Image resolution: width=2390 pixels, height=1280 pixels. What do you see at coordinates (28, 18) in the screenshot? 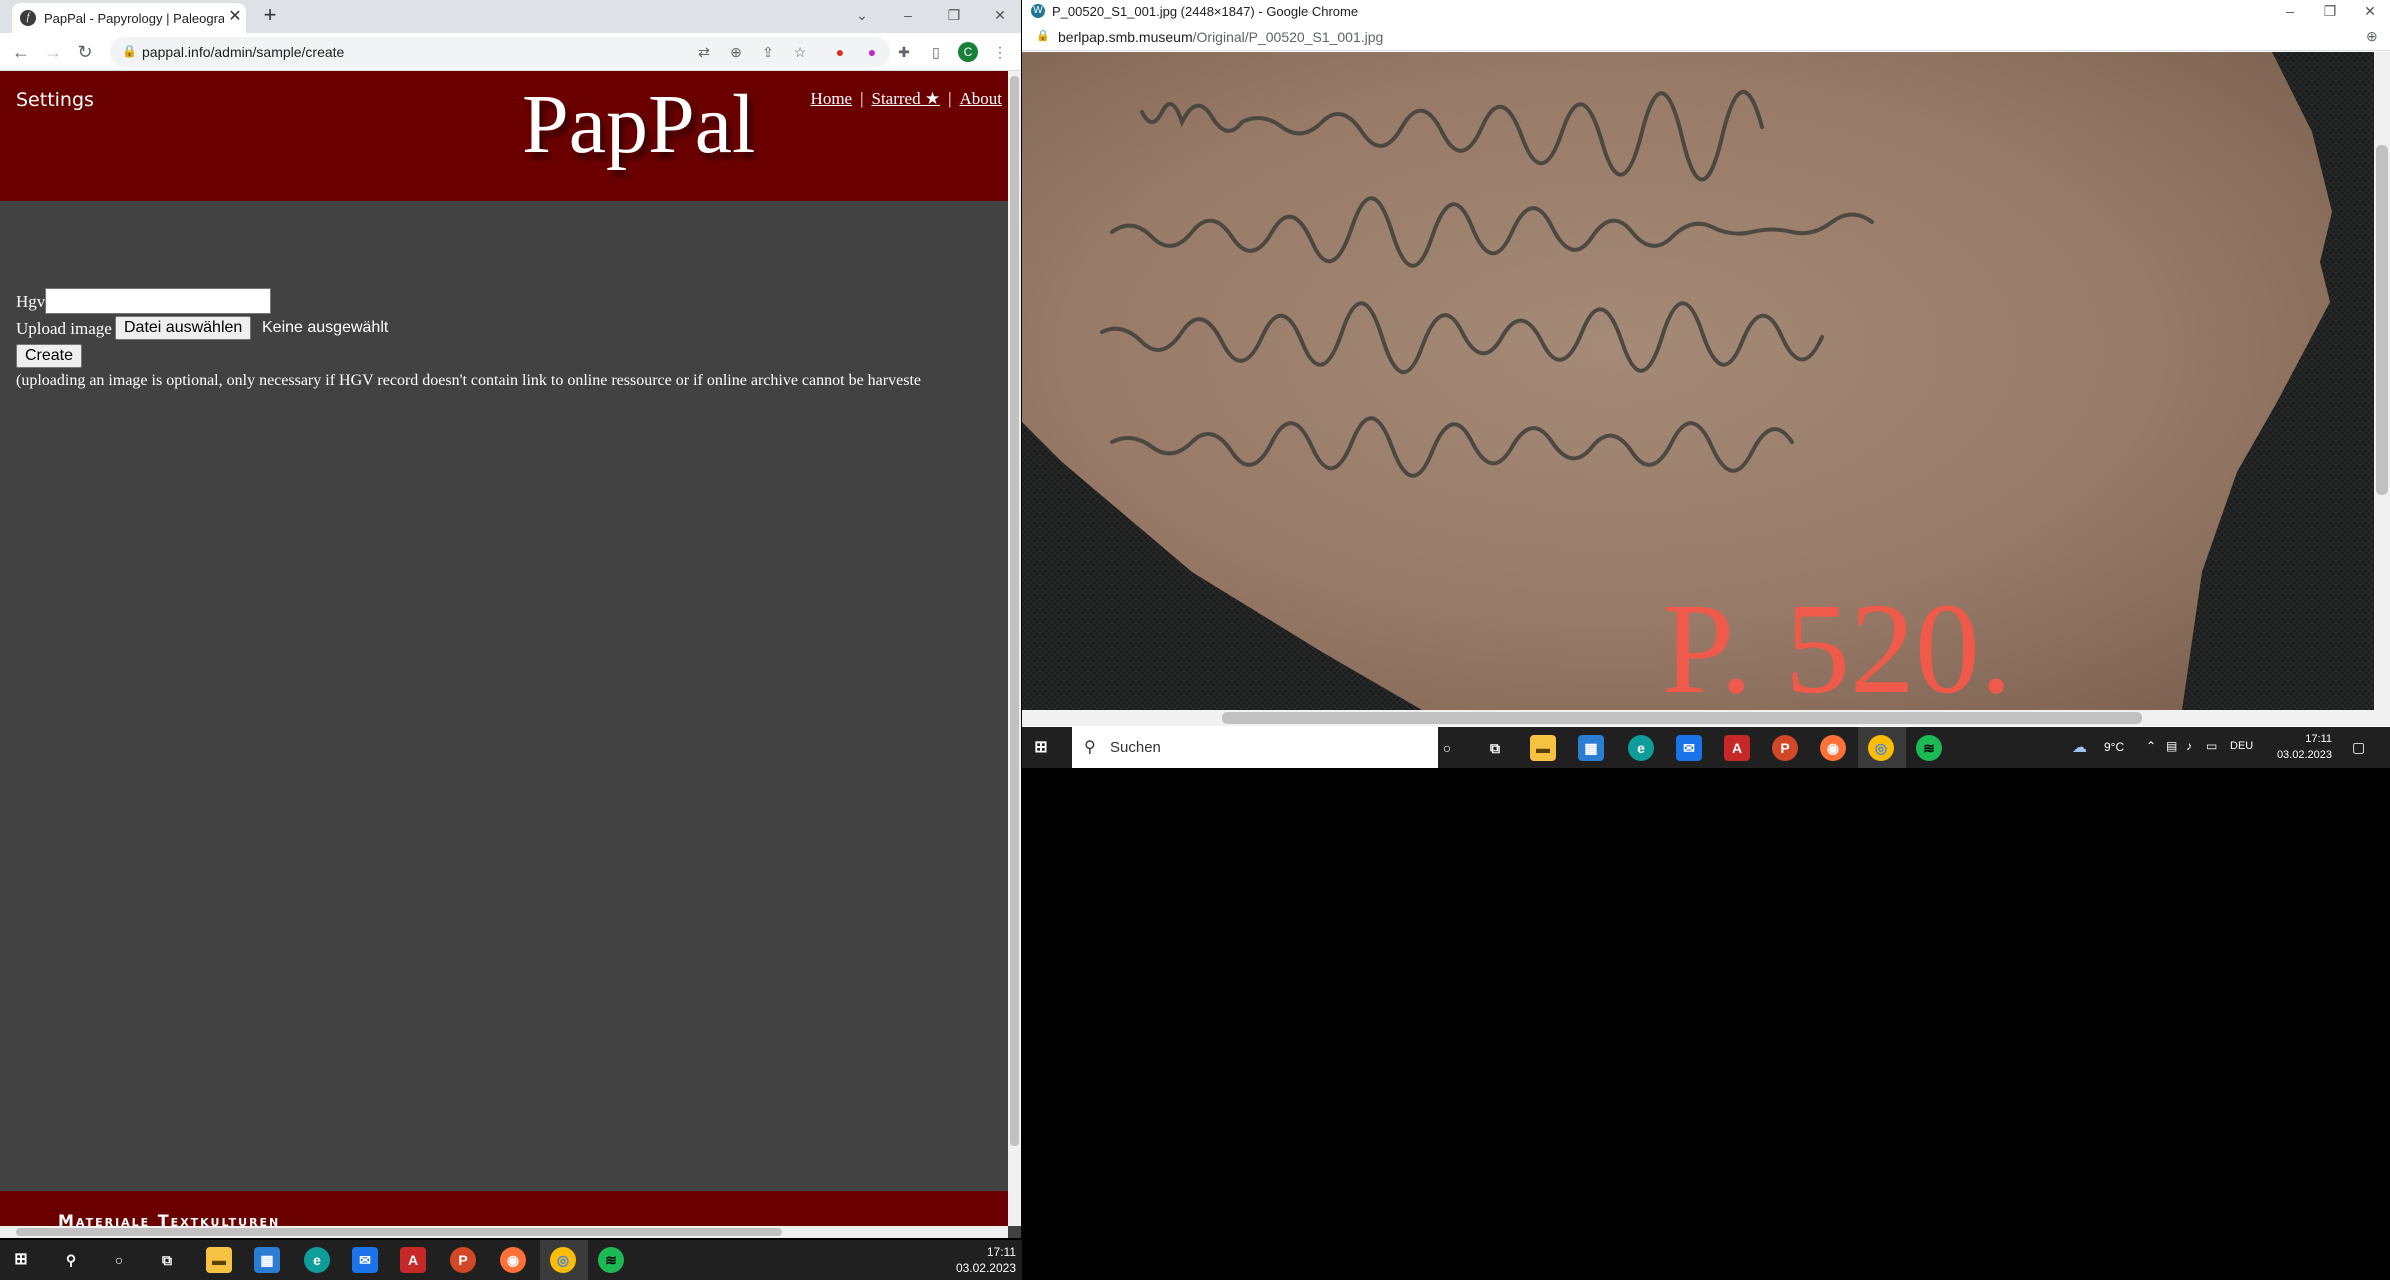
I see `pappal-favicon-icon: f` at bounding box center [28, 18].